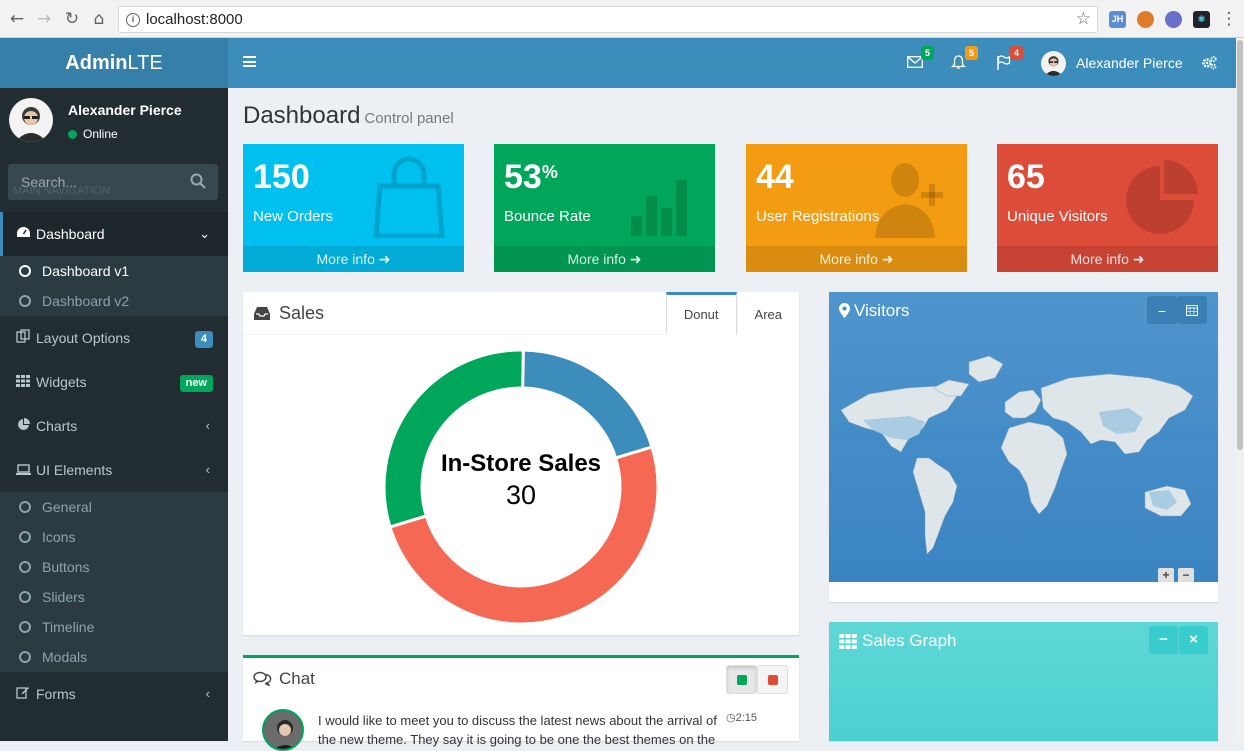 Image resolution: width=1244 pixels, height=751 pixels. Describe the element at coordinates (114, 567) in the screenshot. I see `sidebar-item-buttons: Buttons` at that location.